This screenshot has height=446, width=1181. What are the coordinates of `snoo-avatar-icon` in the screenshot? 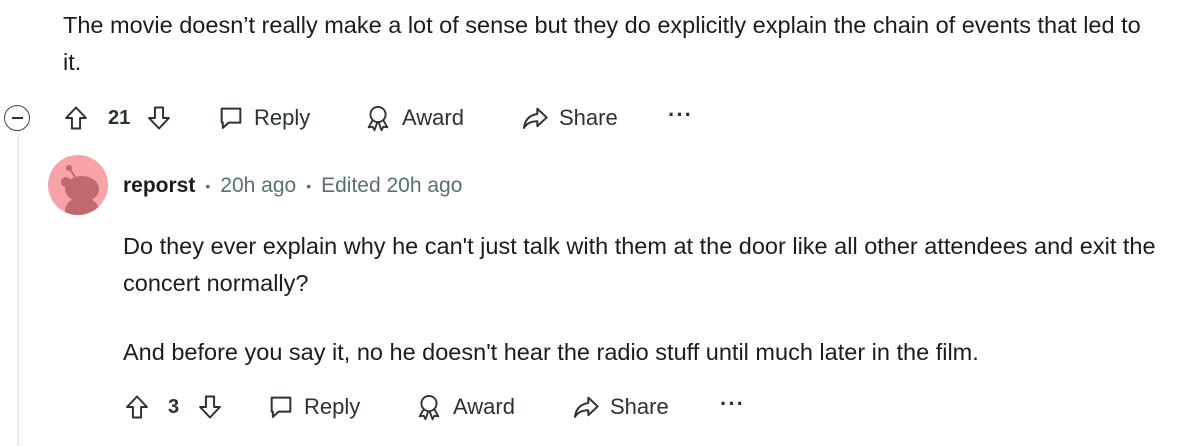 It's located at (80, 190).